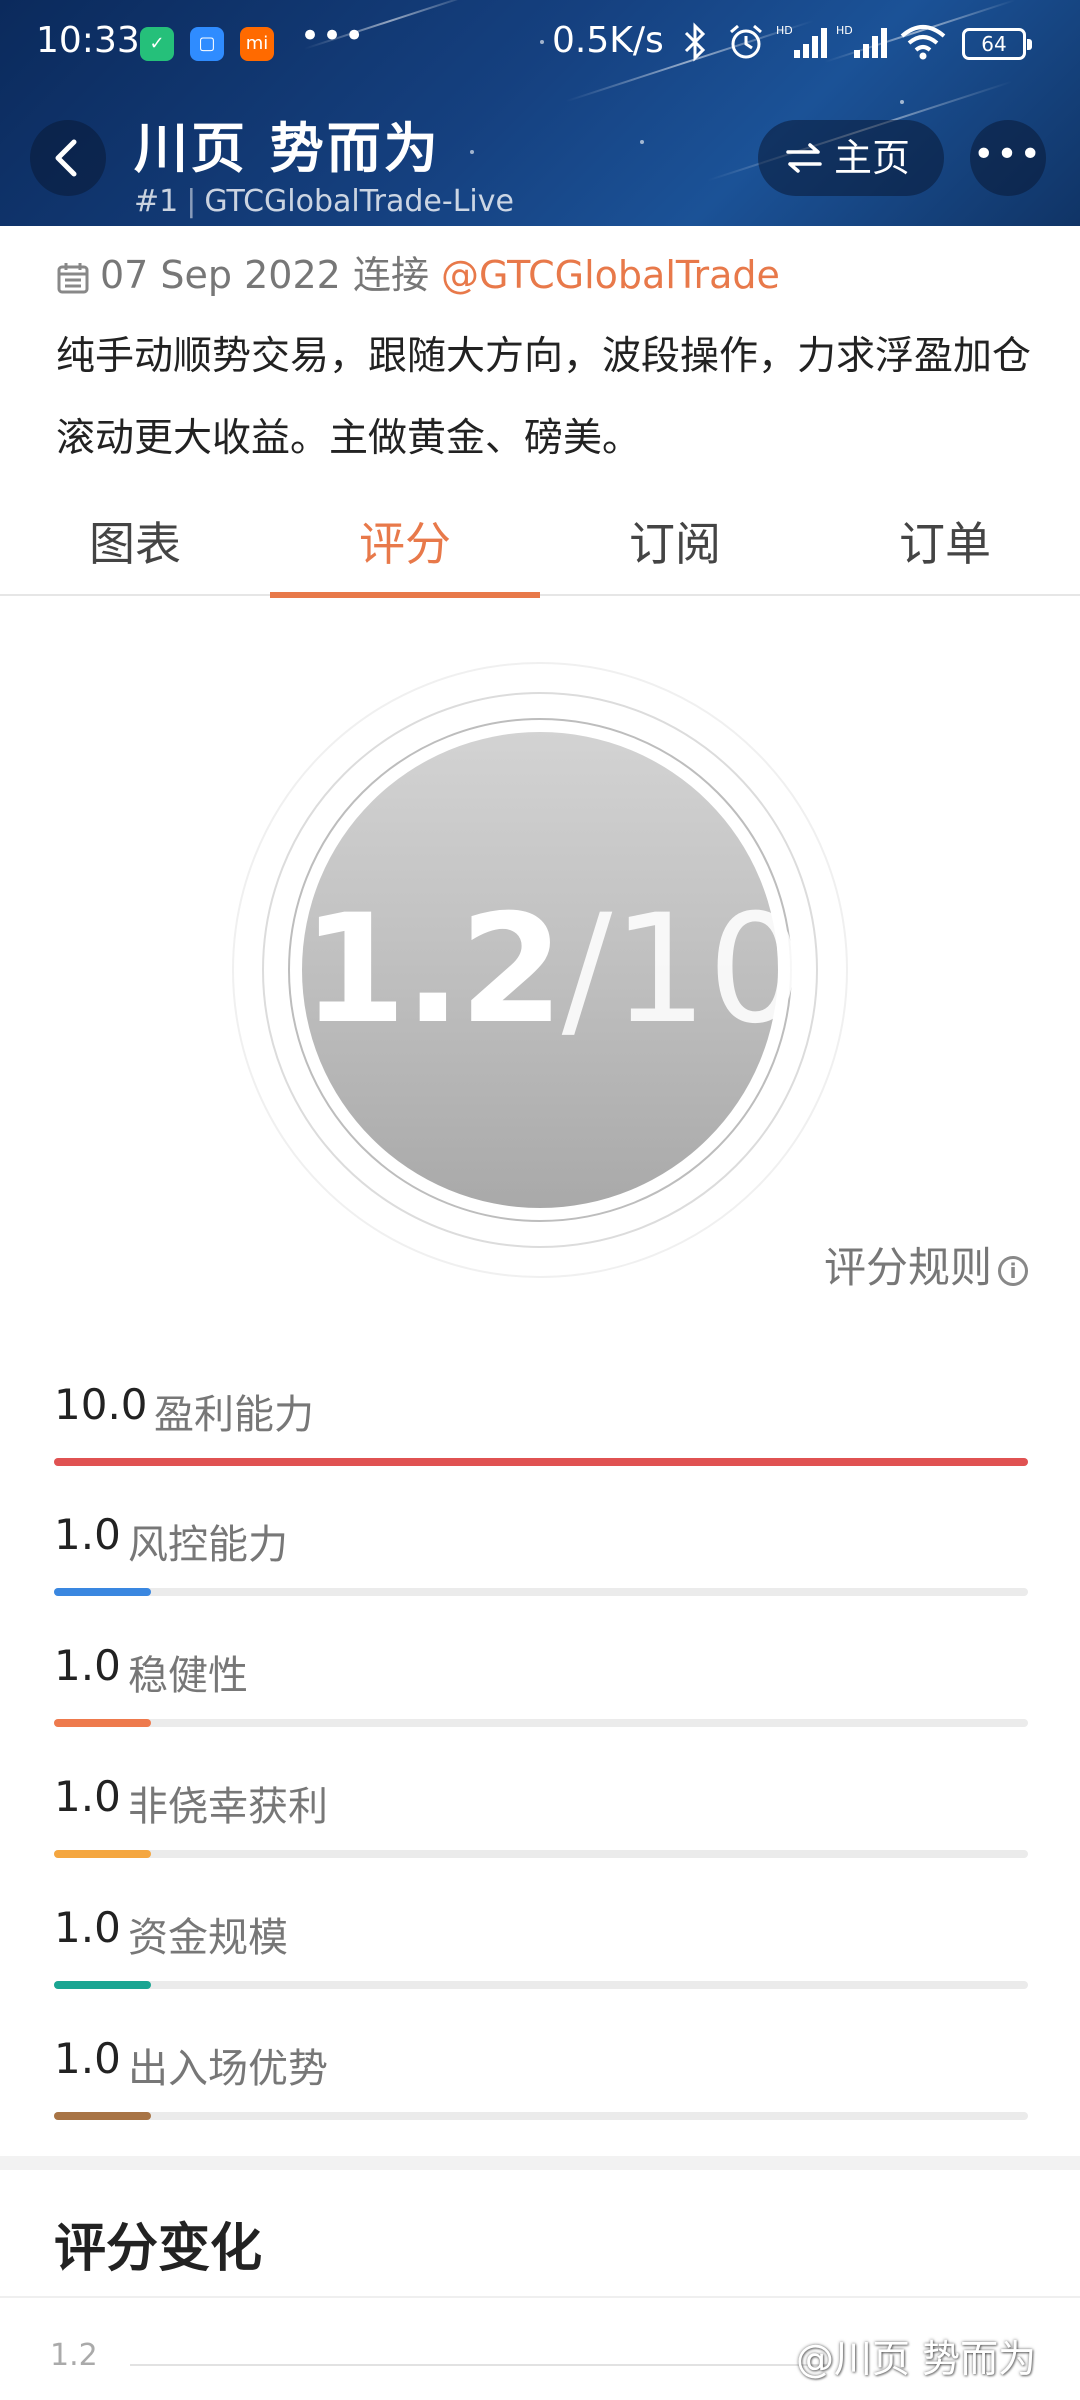 This screenshot has width=1080, height=2400. I want to click on score-rules-label: 评分规则, so click(907, 1267).